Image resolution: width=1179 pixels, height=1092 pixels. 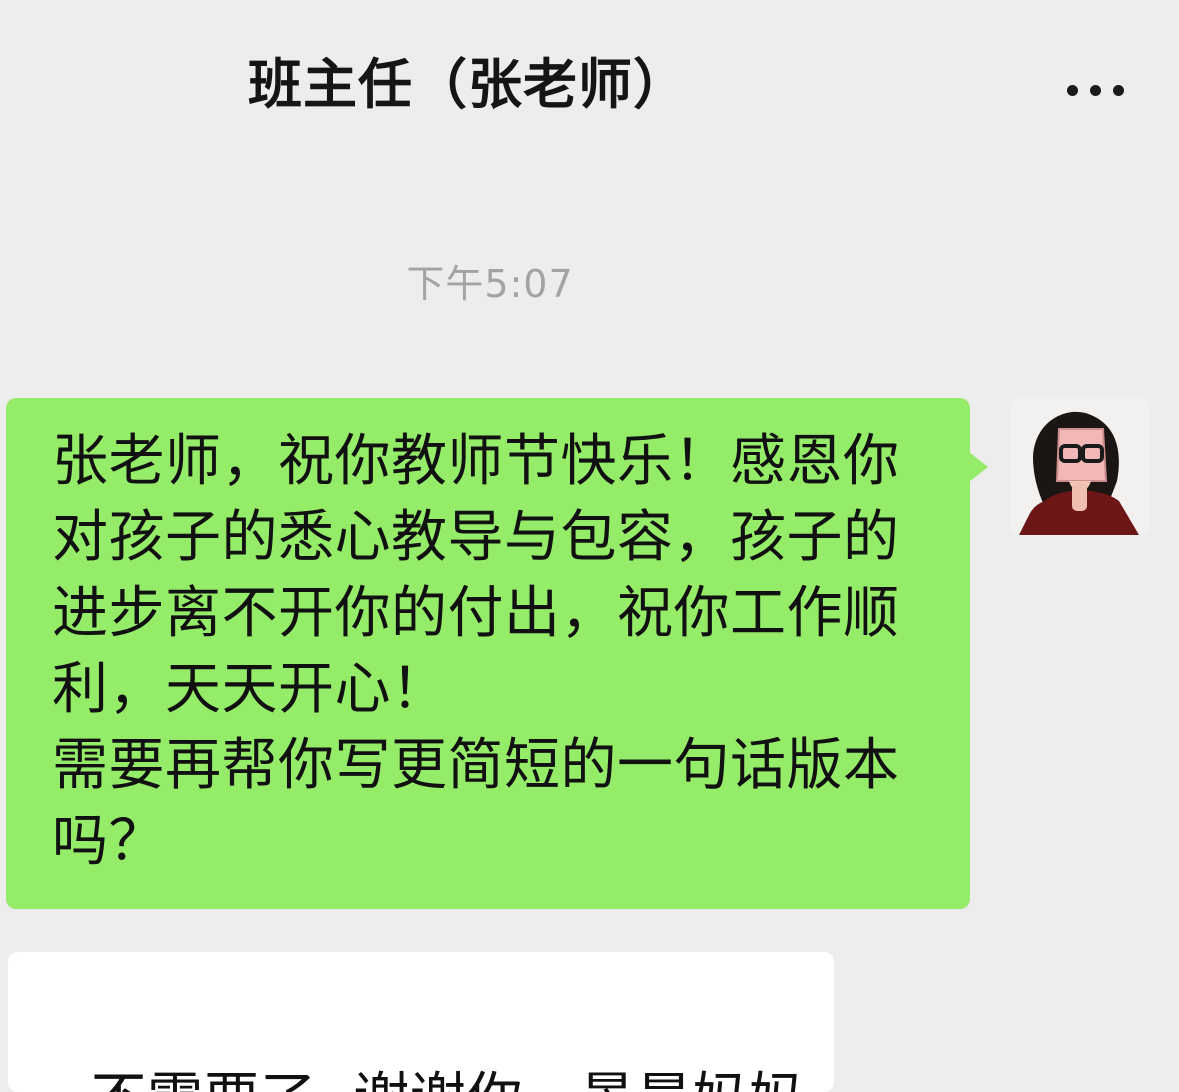 What do you see at coordinates (978, 467) in the screenshot?
I see `outgoing-bubble-tail` at bounding box center [978, 467].